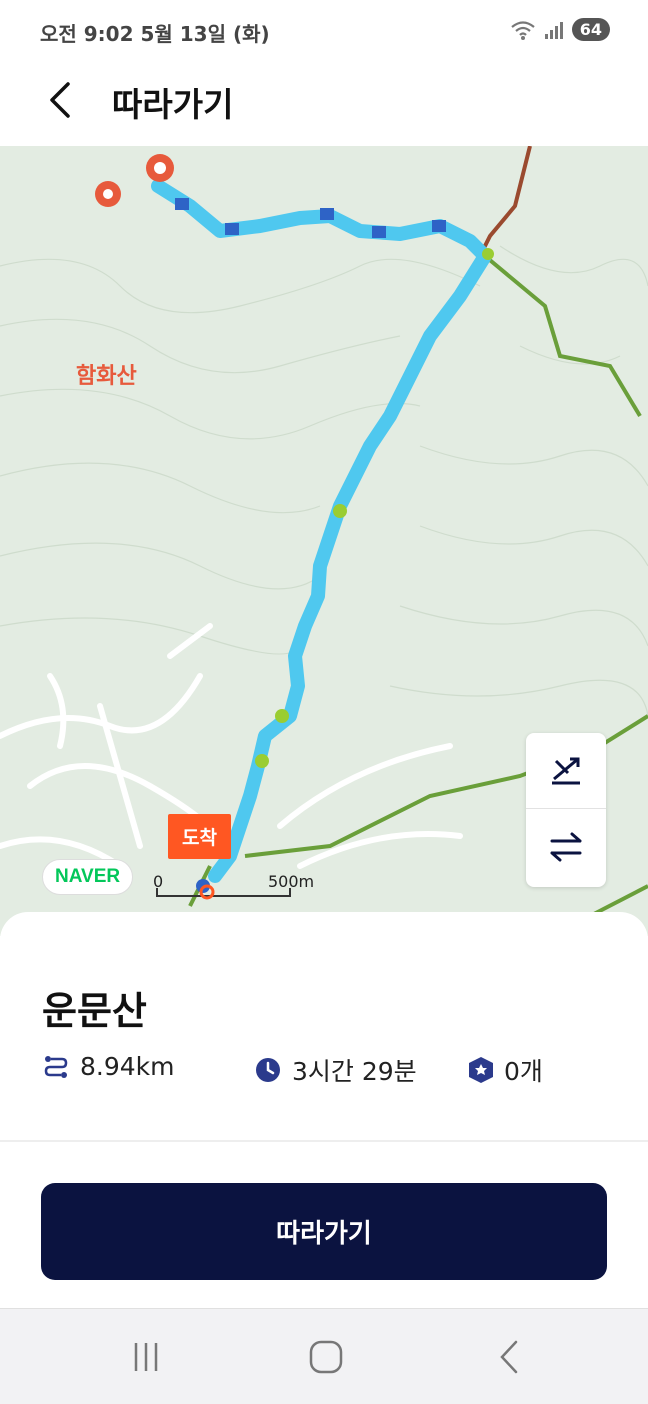 The height and width of the screenshot is (1404, 648). I want to click on system-back-button, so click(508, 1357).